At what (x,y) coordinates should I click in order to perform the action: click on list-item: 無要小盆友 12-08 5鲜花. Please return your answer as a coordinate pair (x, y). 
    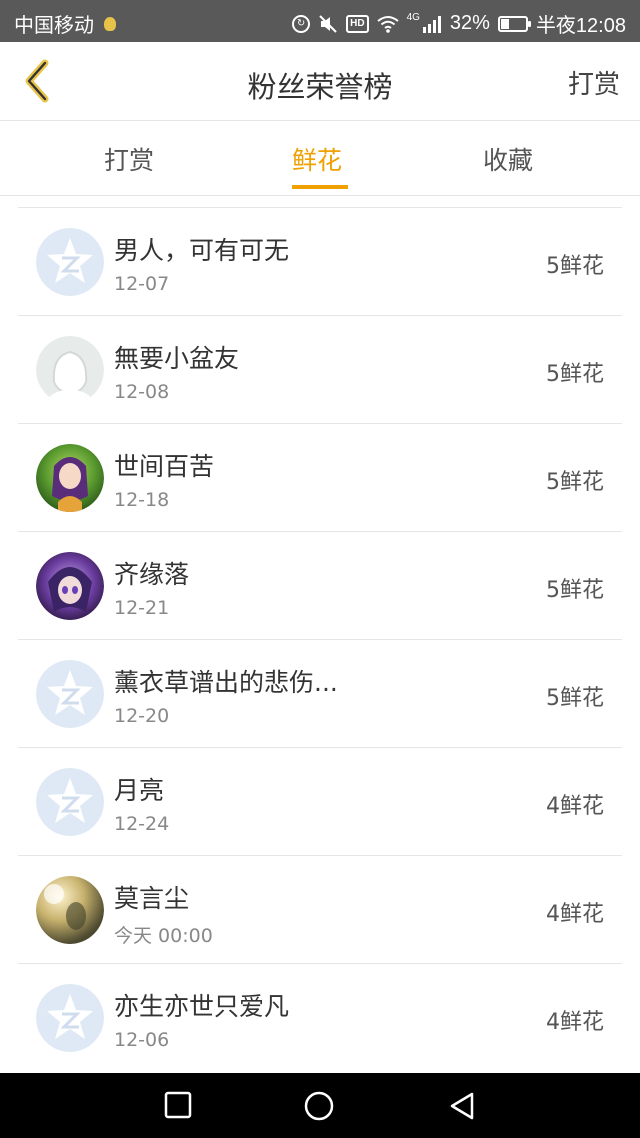
    Looking at the image, I should click on (320, 370).